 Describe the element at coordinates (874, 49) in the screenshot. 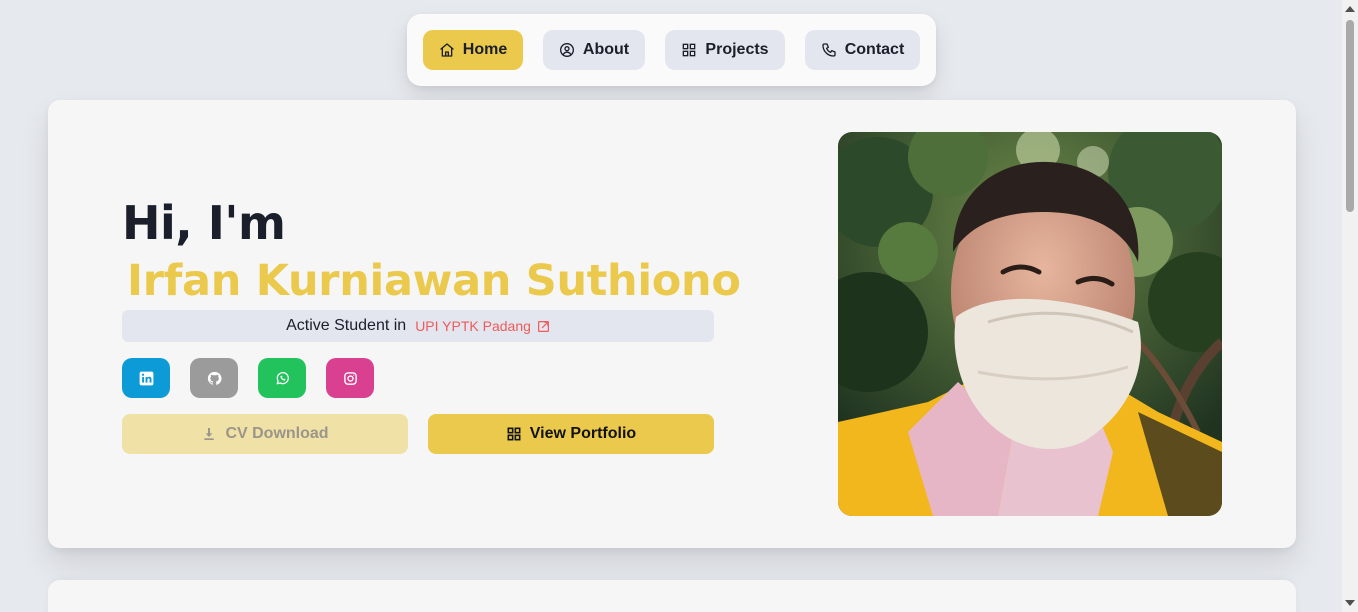

I see `nav-contact-label: Contact` at that location.